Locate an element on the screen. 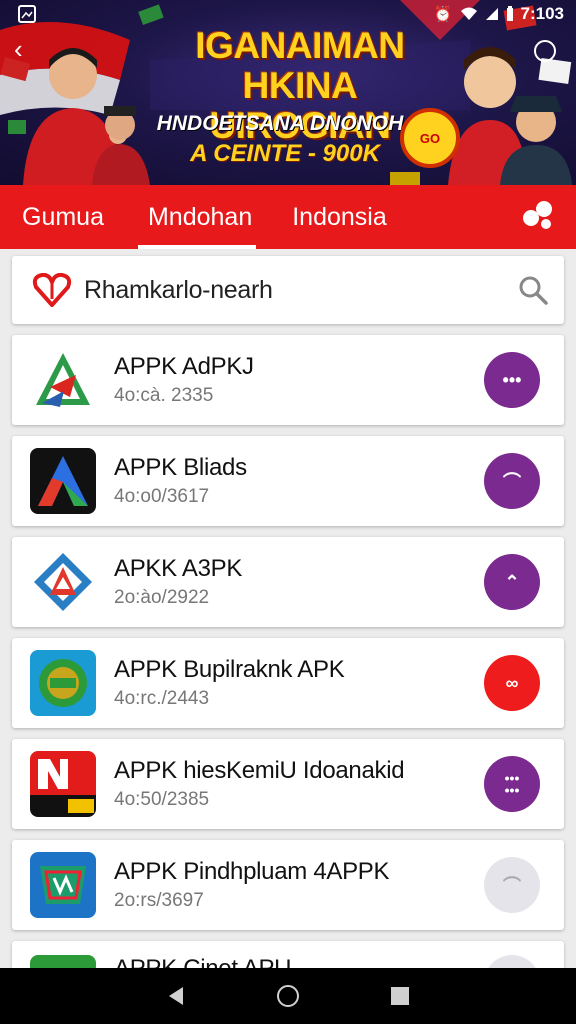 Image resolution: width=576 pixels, height=1024 pixels. battery-icon is located at coordinates (509, 13).